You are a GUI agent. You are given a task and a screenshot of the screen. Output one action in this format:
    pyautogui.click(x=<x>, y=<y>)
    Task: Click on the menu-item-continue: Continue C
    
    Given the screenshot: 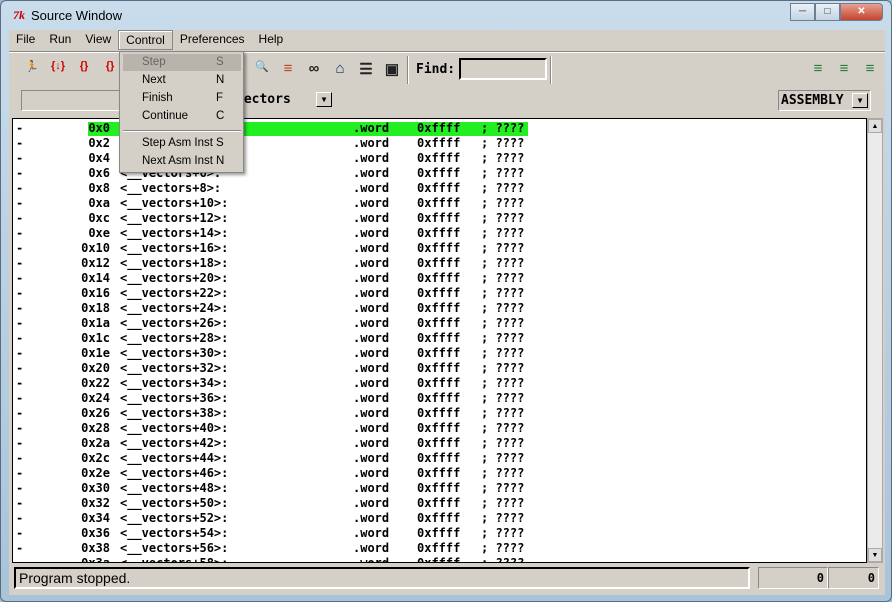 What is the action you would take?
    pyautogui.click(x=182, y=116)
    